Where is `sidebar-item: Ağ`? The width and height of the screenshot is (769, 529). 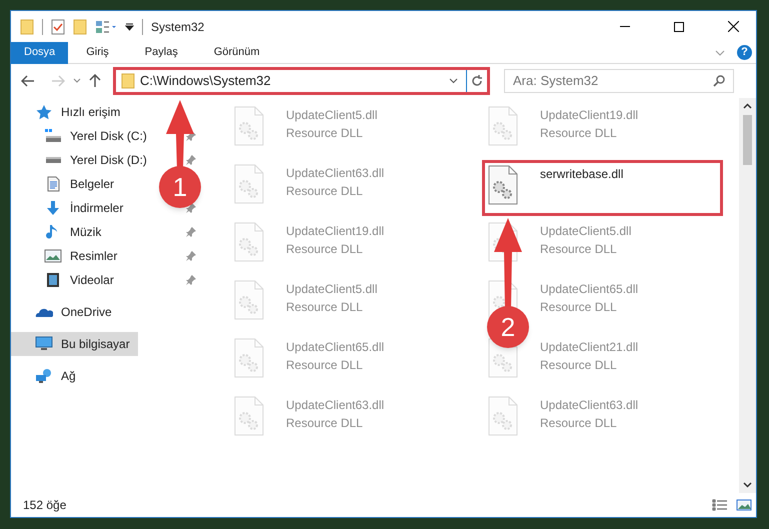 sidebar-item: Ağ is located at coordinates (59, 376).